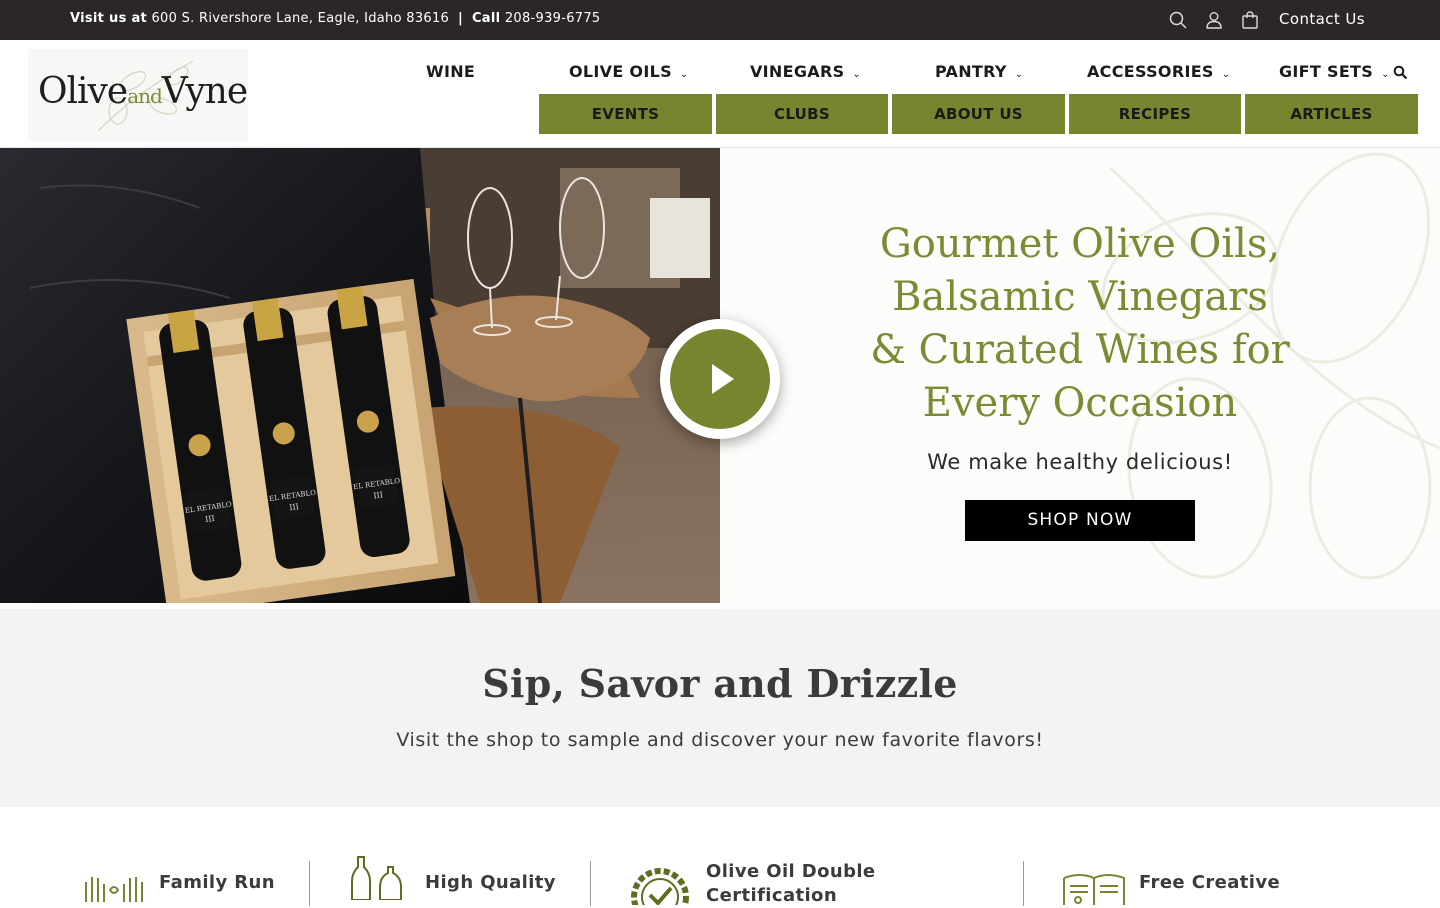 The width and height of the screenshot is (1440, 908). I want to click on nav-accessories: ACCESSORIES ⌄, so click(1158, 71).